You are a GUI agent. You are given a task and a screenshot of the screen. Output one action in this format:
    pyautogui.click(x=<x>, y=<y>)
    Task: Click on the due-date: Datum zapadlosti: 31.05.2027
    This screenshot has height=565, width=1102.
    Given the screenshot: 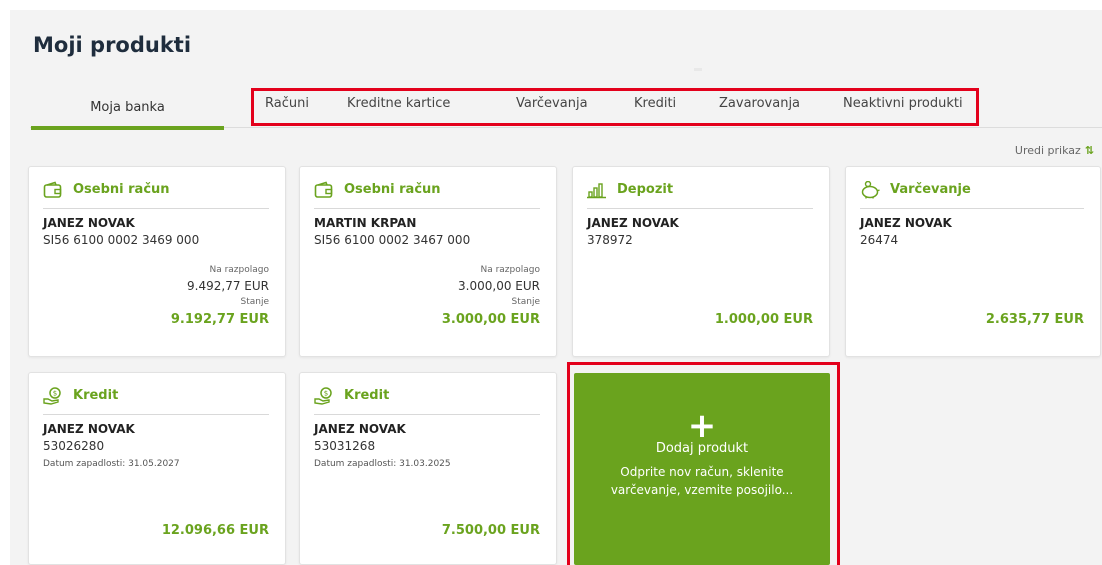 What is the action you would take?
    pyautogui.click(x=111, y=464)
    